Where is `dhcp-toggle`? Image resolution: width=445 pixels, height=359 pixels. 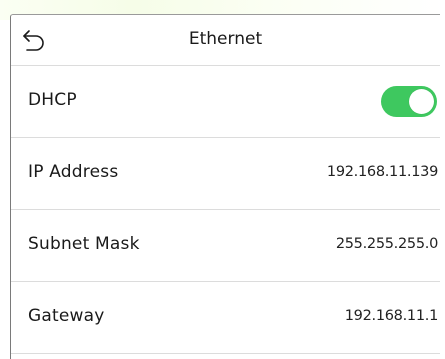
dhcp-toggle is located at coordinates (409, 101).